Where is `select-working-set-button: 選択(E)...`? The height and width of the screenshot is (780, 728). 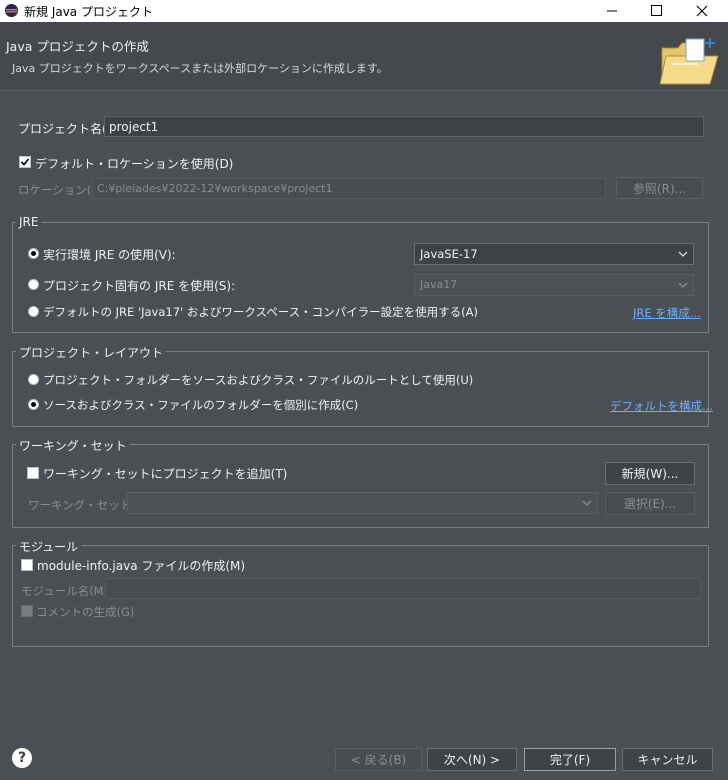 select-working-set-button: 選択(E)... is located at coordinates (650, 503).